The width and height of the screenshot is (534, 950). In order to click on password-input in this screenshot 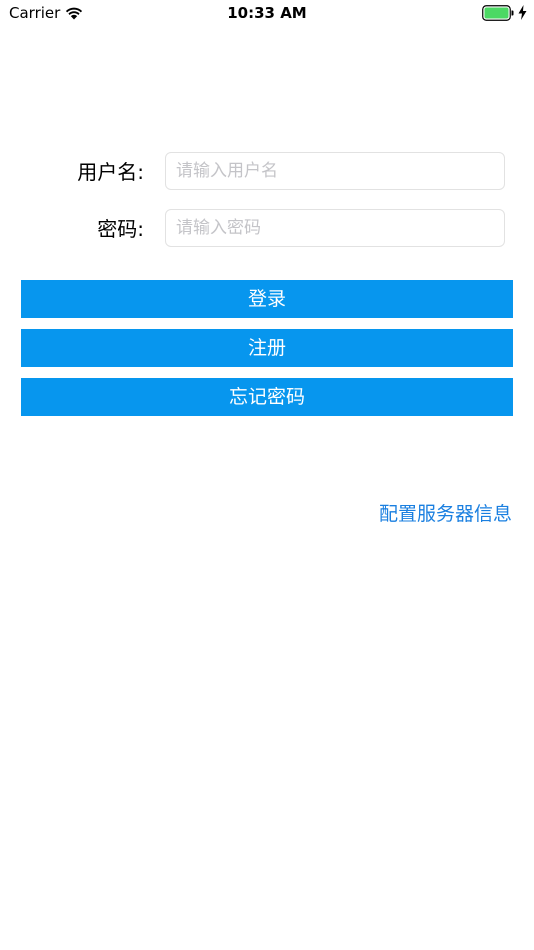, I will do `click(335, 228)`.